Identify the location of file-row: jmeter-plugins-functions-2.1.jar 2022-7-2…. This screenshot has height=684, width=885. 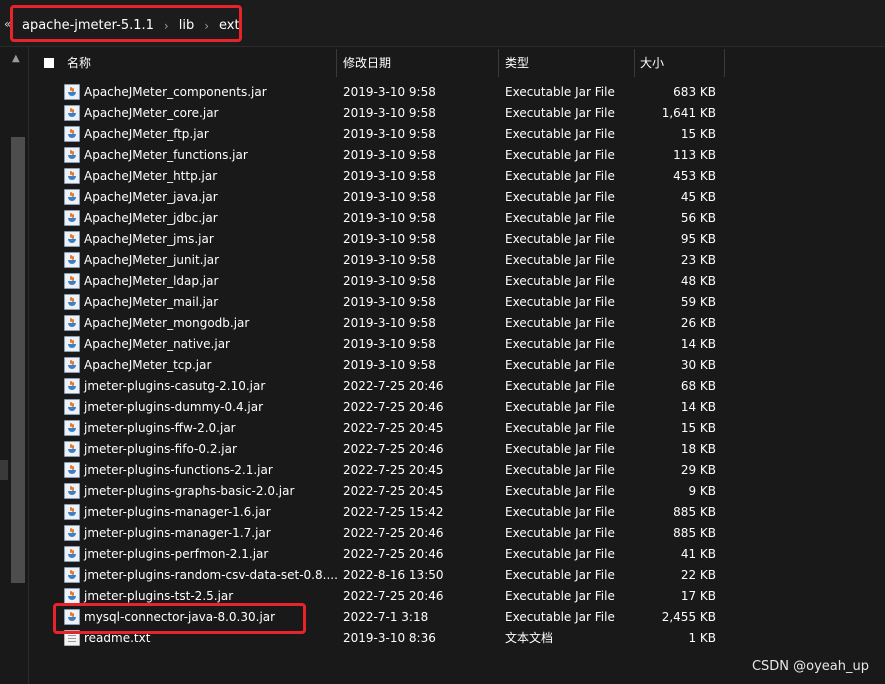
(457, 470).